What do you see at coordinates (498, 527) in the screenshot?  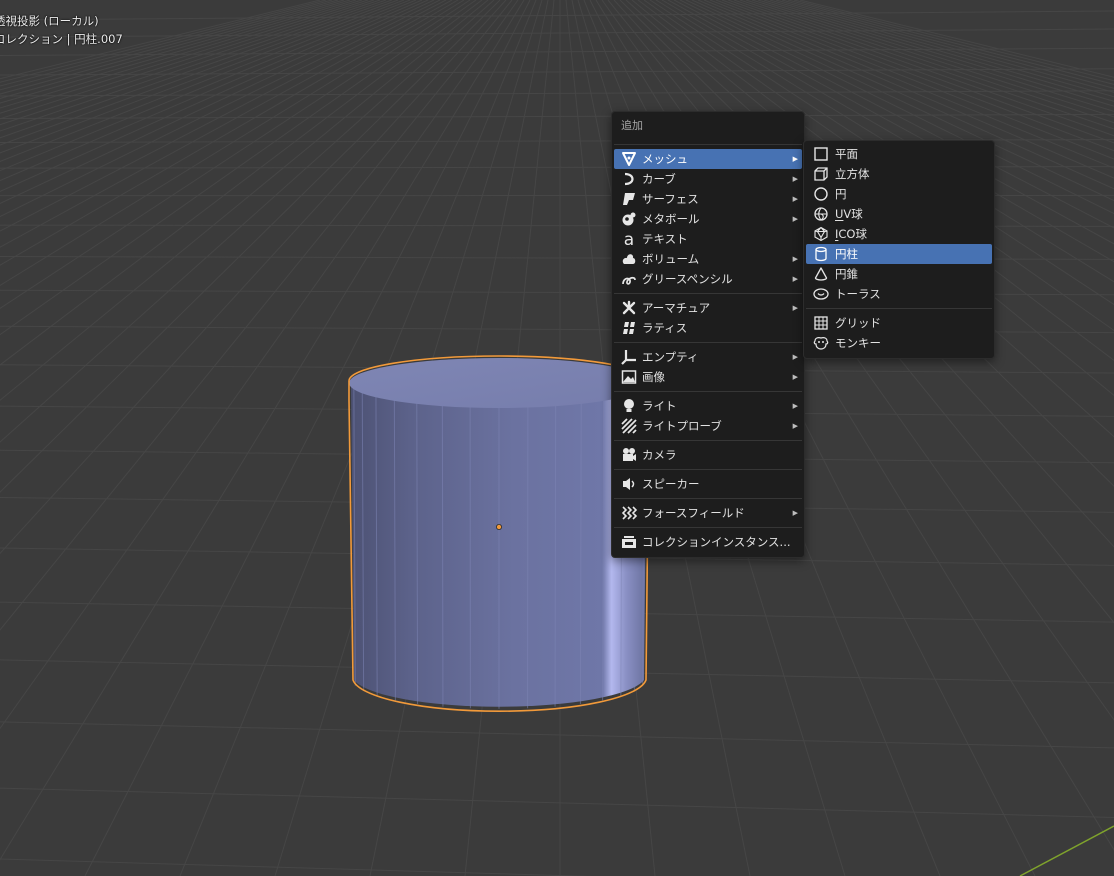 I see `object-origin` at bounding box center [498, 527].